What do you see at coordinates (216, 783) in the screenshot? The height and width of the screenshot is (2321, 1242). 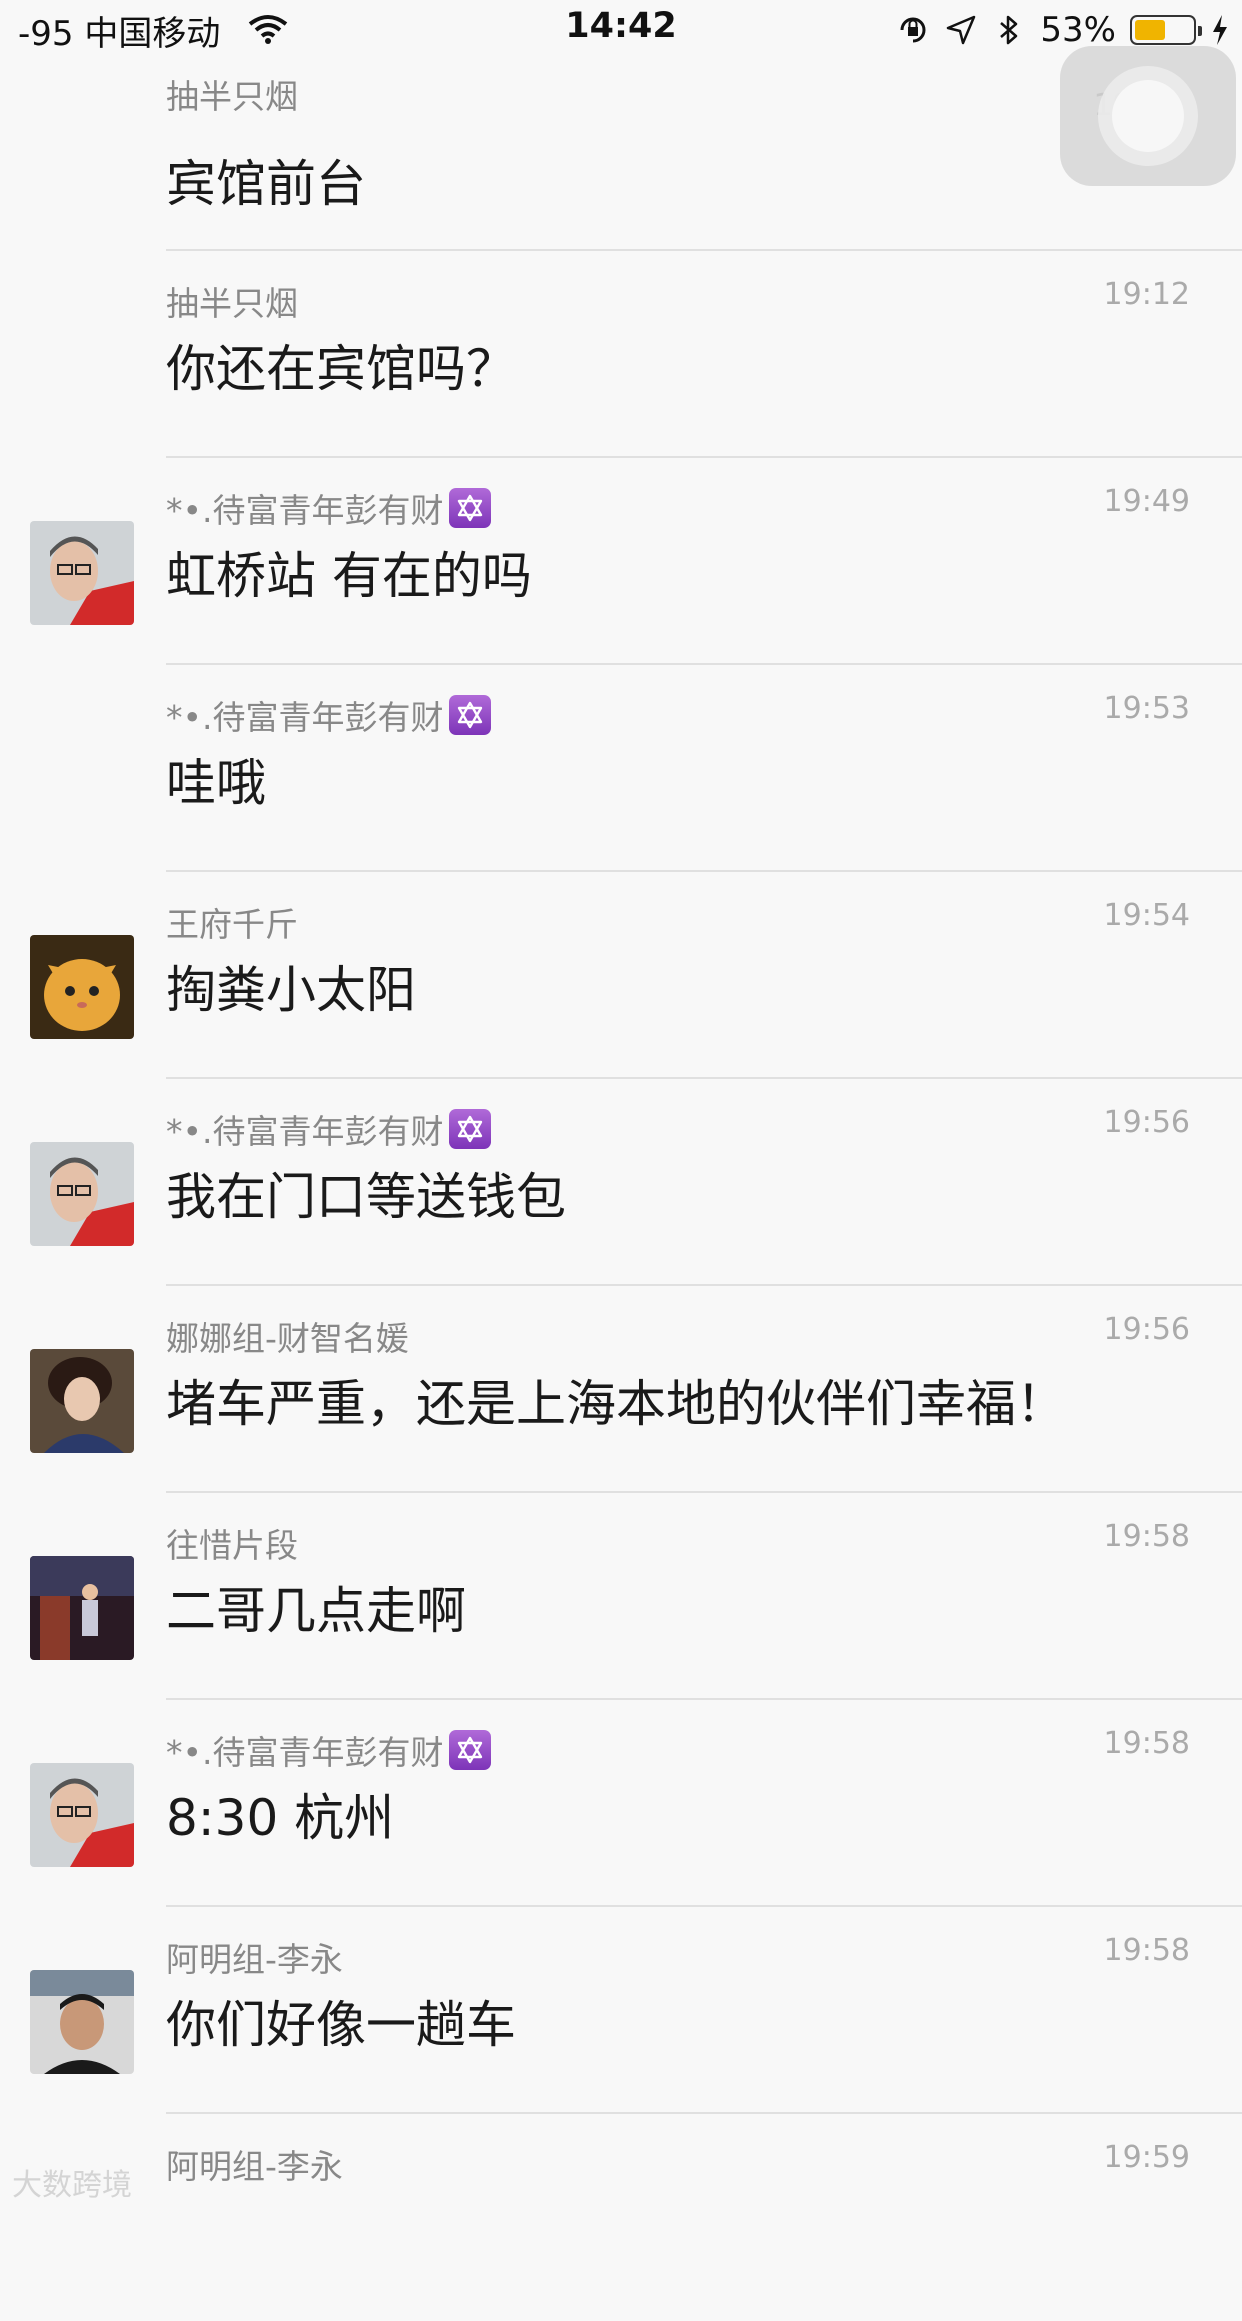 I see `message-text: 哇哦` at bounding box center [216, 783].